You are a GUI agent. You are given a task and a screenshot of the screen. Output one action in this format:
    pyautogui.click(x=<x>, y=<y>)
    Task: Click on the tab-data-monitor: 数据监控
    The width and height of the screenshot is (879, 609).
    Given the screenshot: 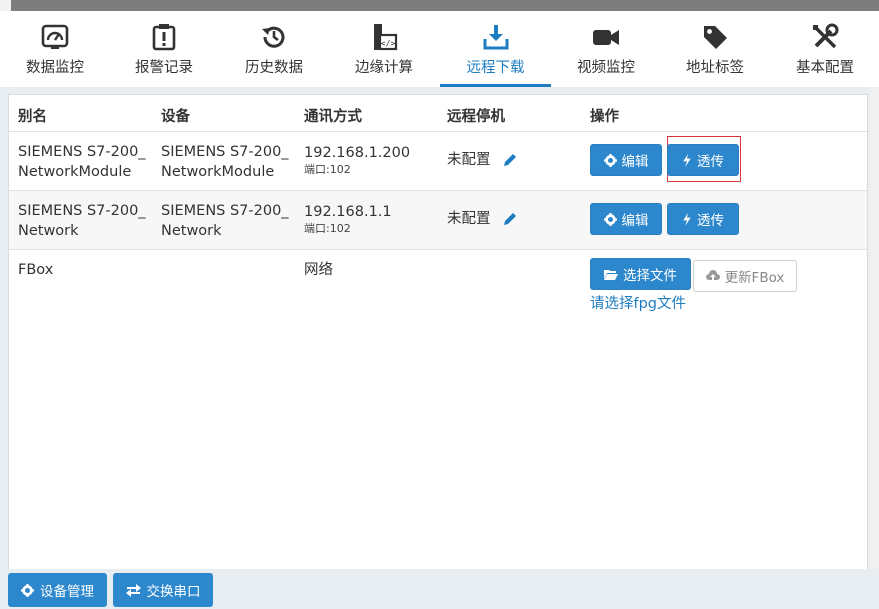 What is the action you would take?
    pyautogui.click(x=55, y=49)
    